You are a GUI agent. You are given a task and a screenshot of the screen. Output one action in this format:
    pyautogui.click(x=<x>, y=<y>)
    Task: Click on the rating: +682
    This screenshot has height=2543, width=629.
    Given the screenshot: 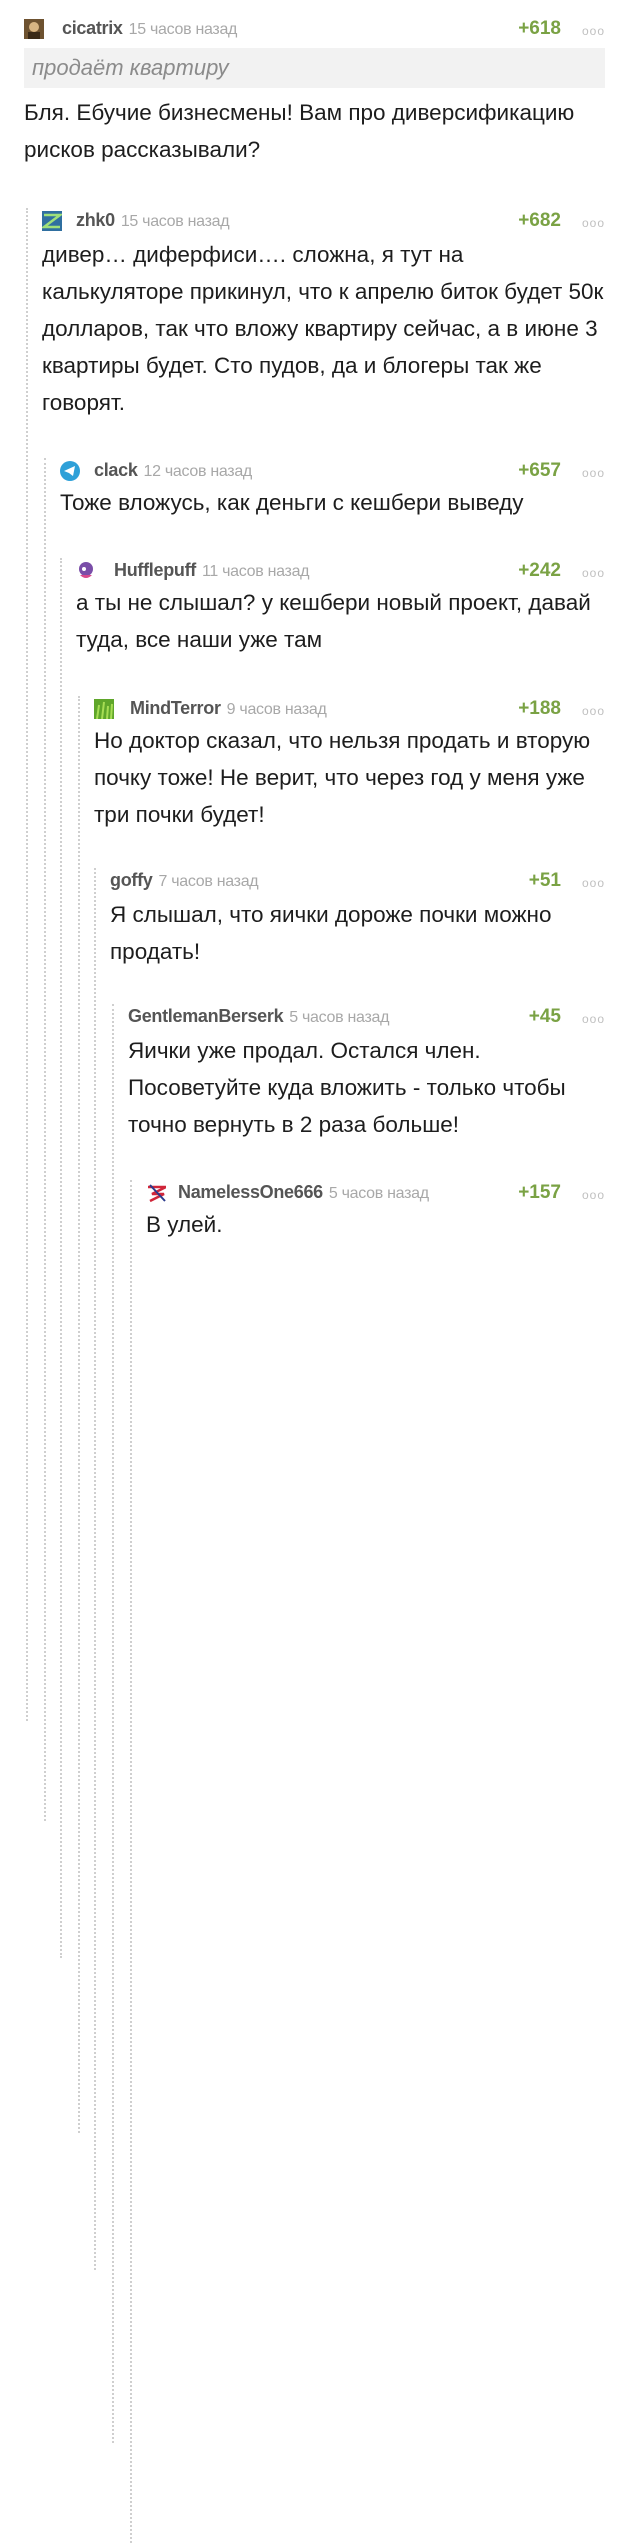 What is the action you would take?
    pyautogui.click(x=539, y=220)
    